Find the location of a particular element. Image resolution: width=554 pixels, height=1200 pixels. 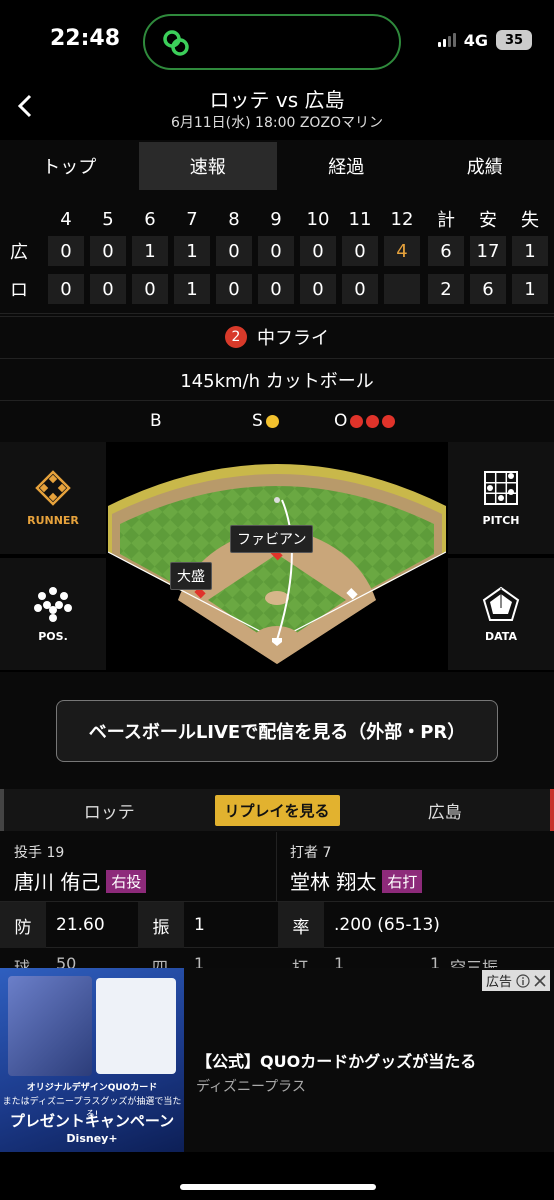

runner-button: RUNNER is located at coordinates (53, 498).